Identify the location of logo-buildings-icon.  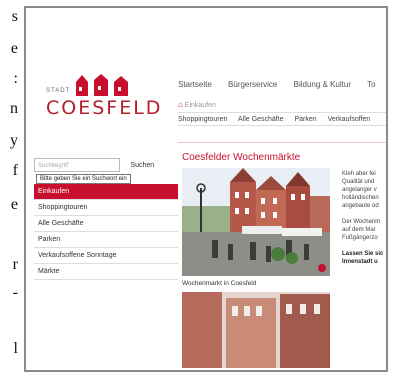
(102, 85).